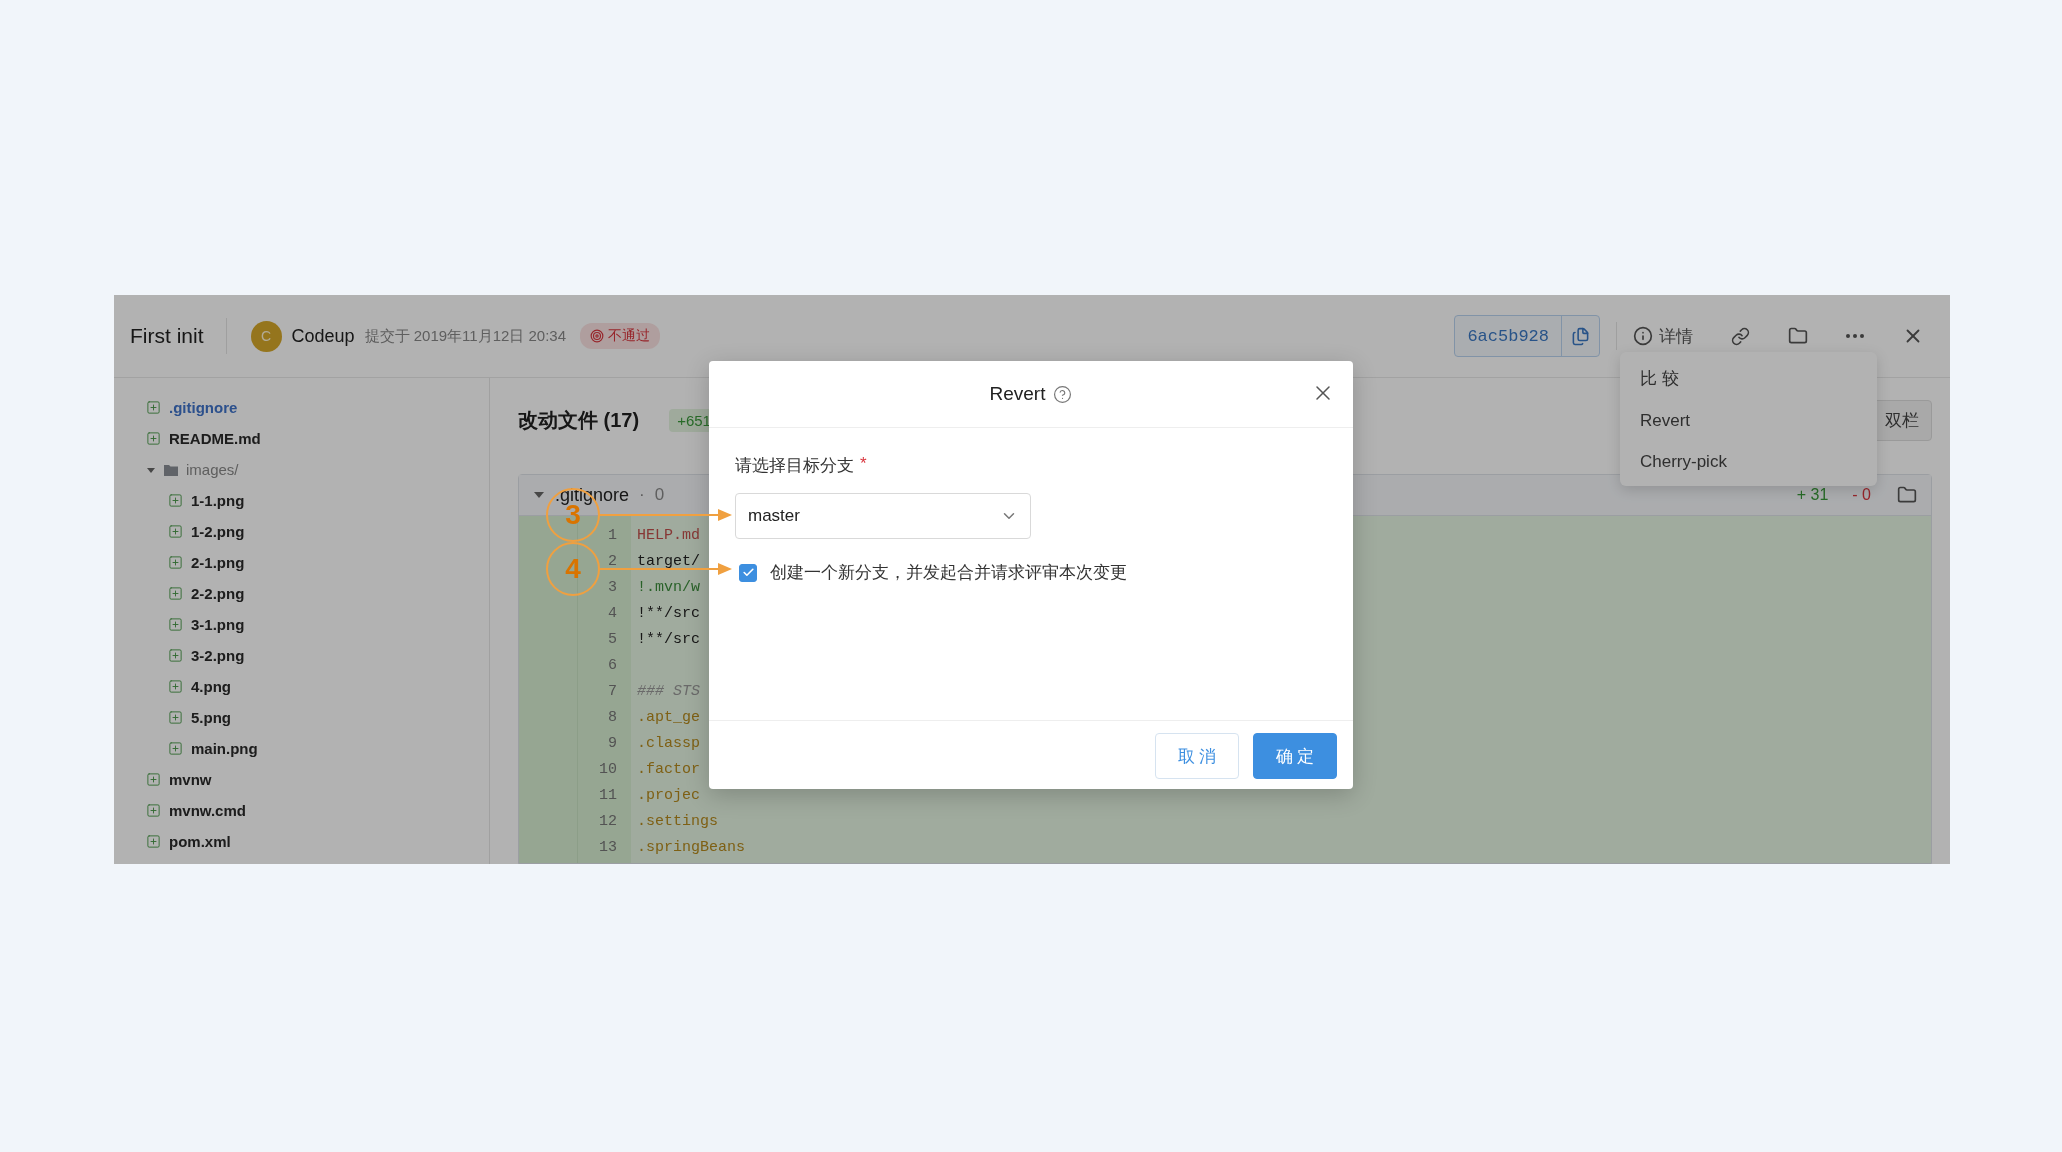 Image resolution: width=2062 pixels, height=1152 pixels. I want to click on code-line: target/, so click(668, 561).